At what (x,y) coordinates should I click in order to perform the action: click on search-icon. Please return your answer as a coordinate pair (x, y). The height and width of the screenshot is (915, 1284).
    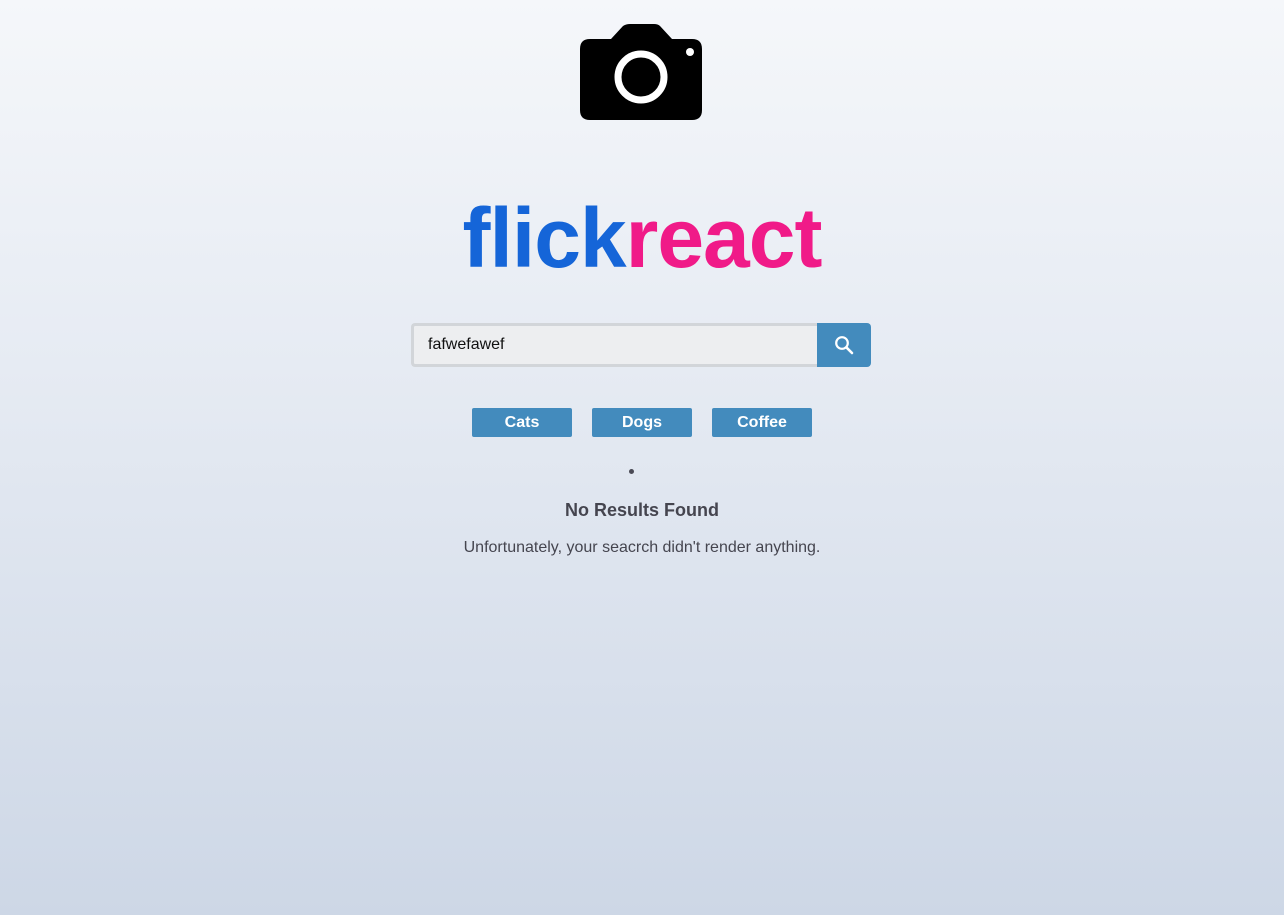
    Looking at the image, I should click on (844, 345).